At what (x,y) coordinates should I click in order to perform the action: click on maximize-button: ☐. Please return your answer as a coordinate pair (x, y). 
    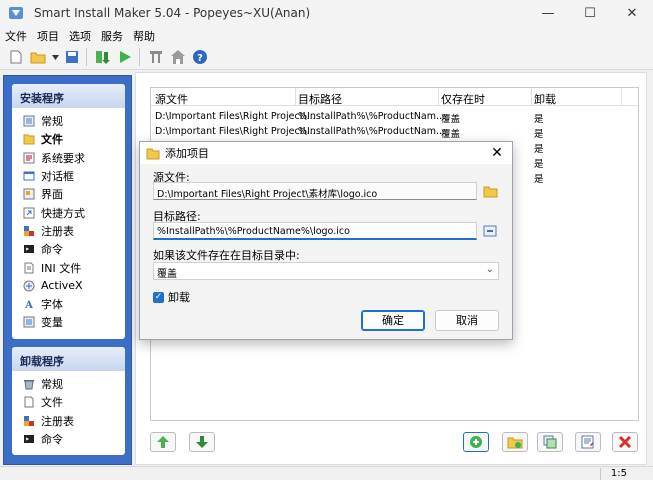
    Looking at the image, I should click on (590, 13).